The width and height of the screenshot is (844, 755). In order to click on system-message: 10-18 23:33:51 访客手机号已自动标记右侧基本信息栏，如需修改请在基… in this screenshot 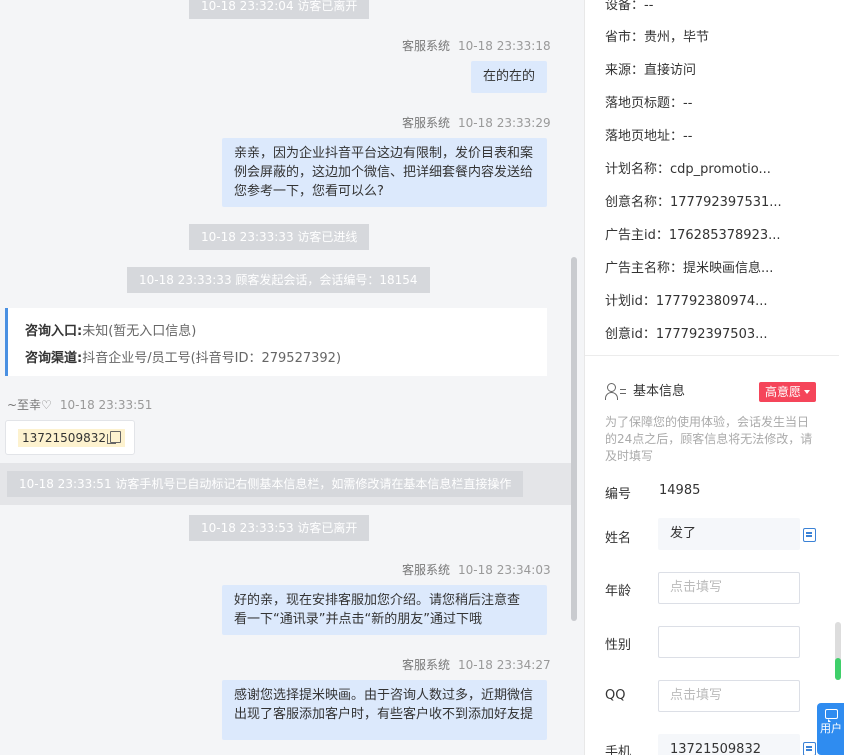, I will do `click(265, 484)`.